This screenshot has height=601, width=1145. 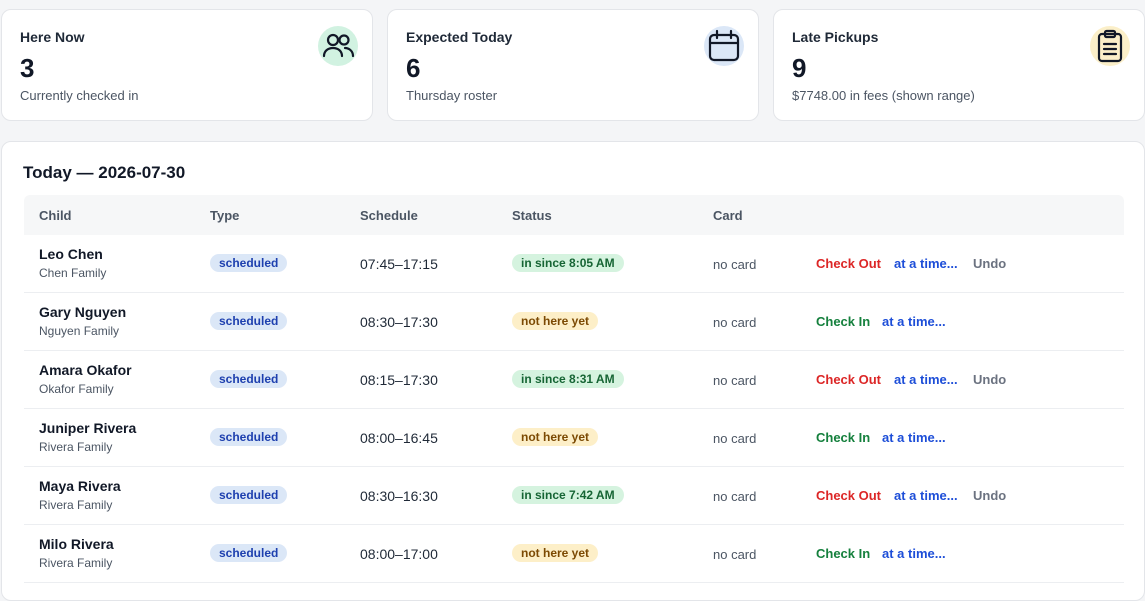 I want to click on people-icon, so click(x=338, y=46).